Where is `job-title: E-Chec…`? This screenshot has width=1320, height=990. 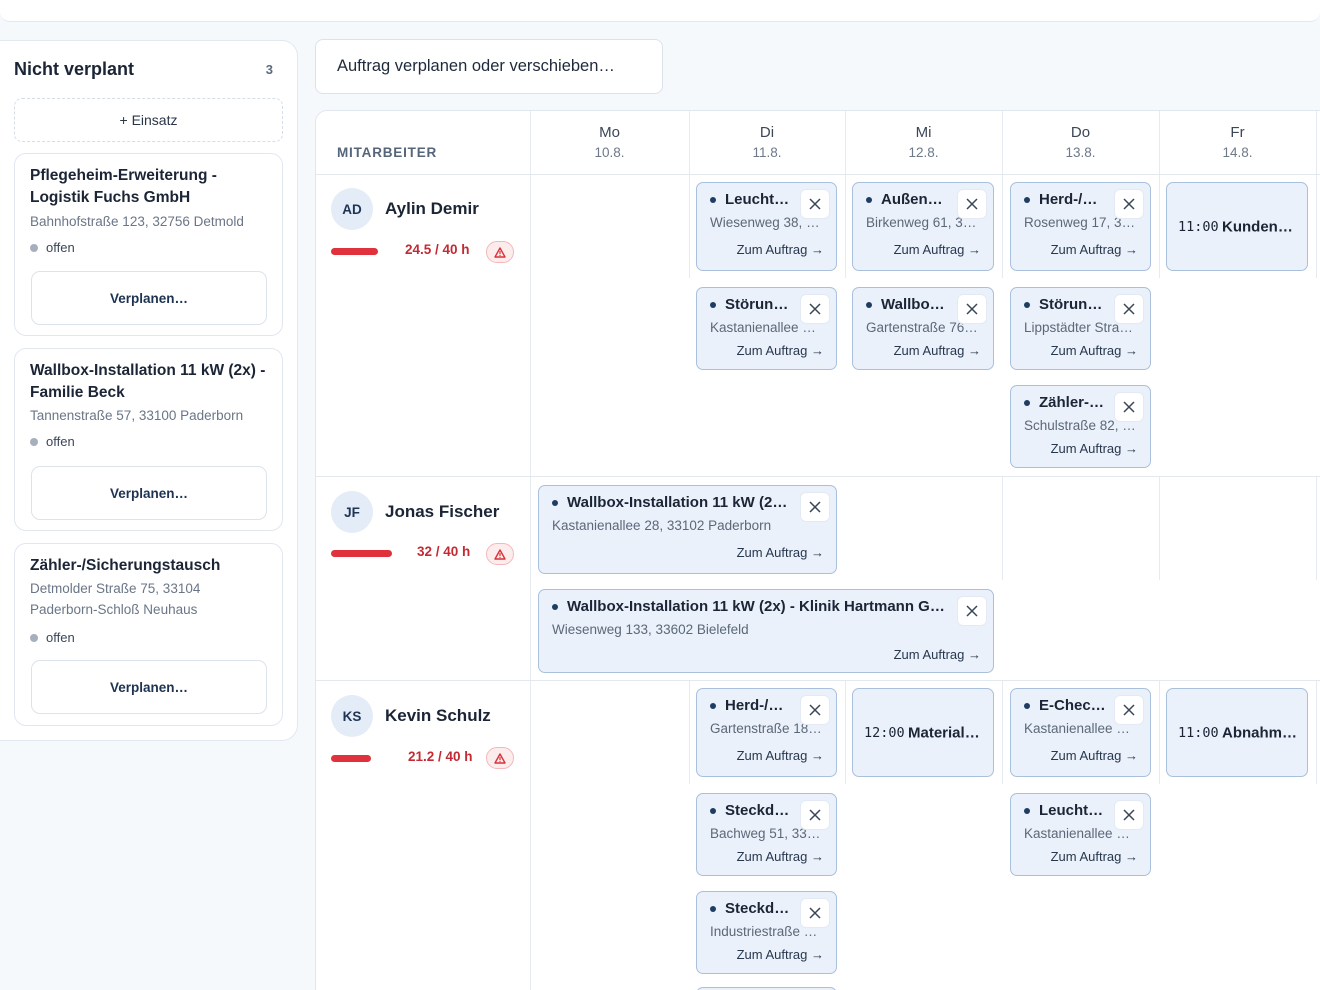 job-title: E-Chec… is located at coordinates (1066, 705).